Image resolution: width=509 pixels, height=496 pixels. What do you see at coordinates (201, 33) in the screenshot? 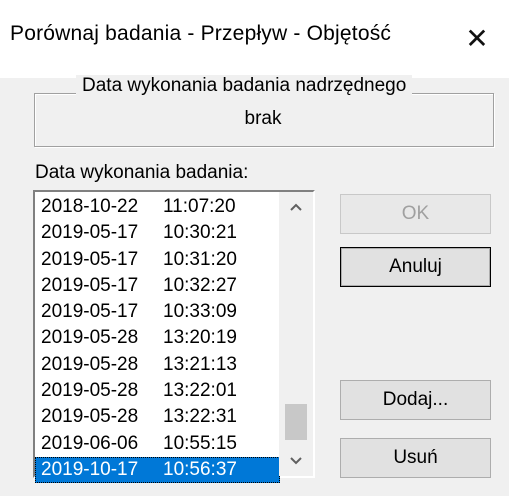
I see `window-title: Porównaj badania - Przepływ - Objętość` at bounding box center [201, 33].